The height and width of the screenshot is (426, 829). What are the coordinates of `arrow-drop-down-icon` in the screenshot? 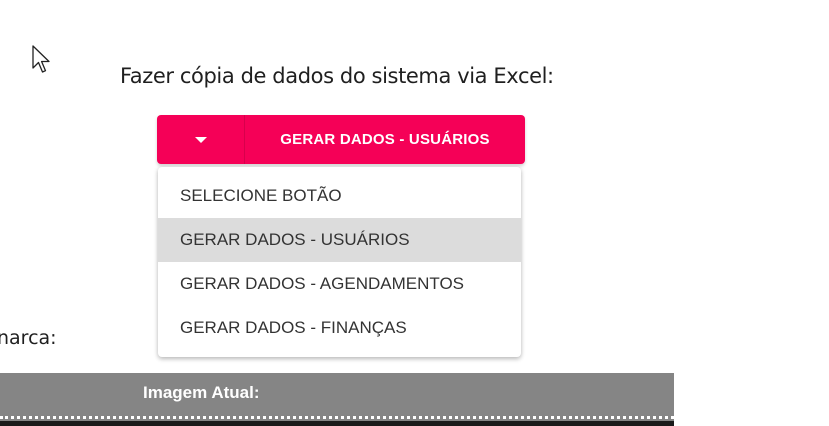 It's located at (200, 139).